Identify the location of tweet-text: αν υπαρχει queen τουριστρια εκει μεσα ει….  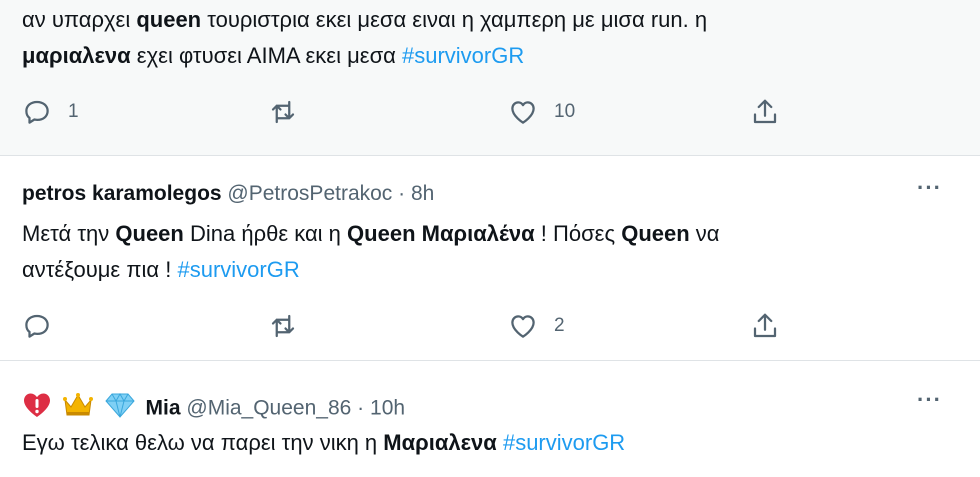
(487, 38).